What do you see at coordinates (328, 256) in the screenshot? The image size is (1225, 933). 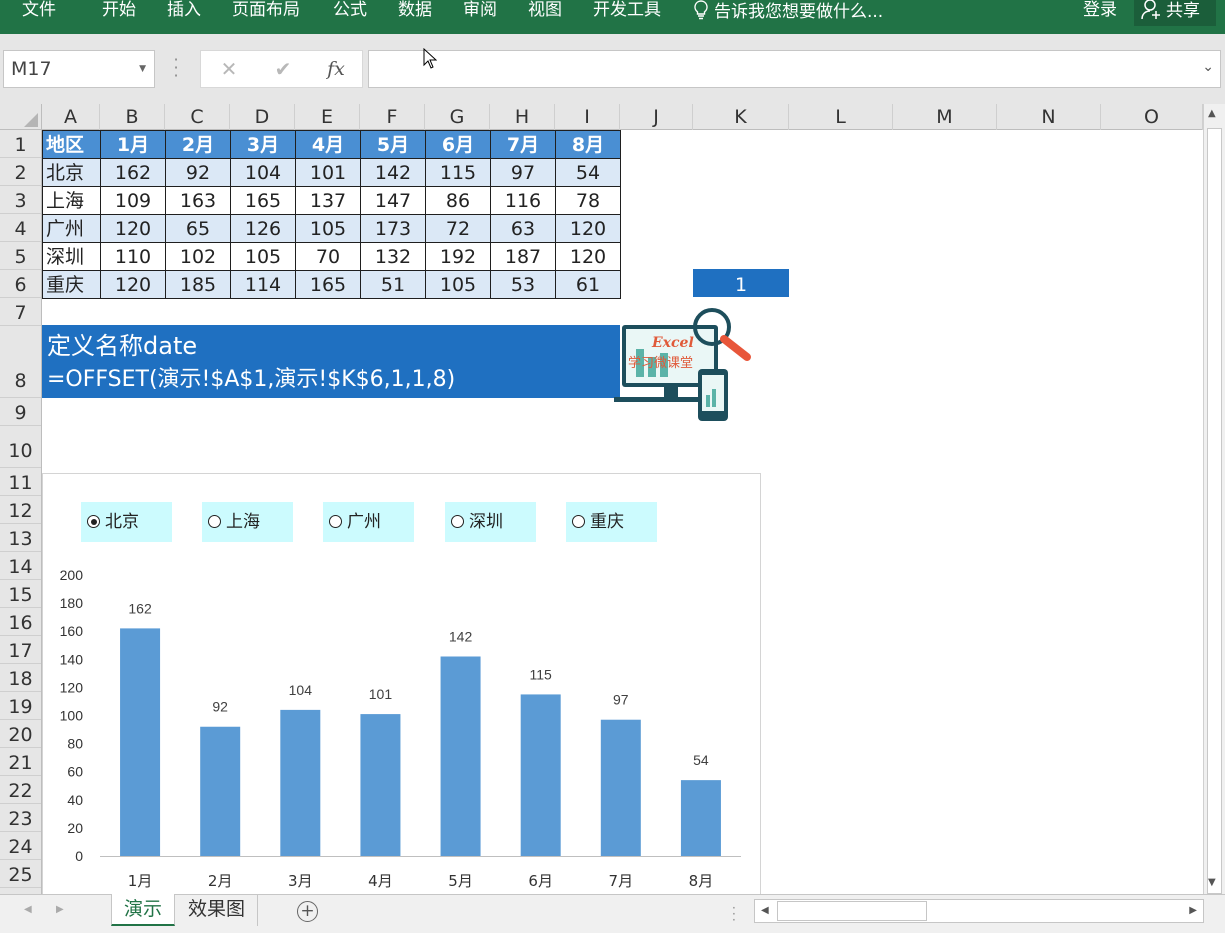 I see `table-cell: 70` at bounding box center [328, 256].